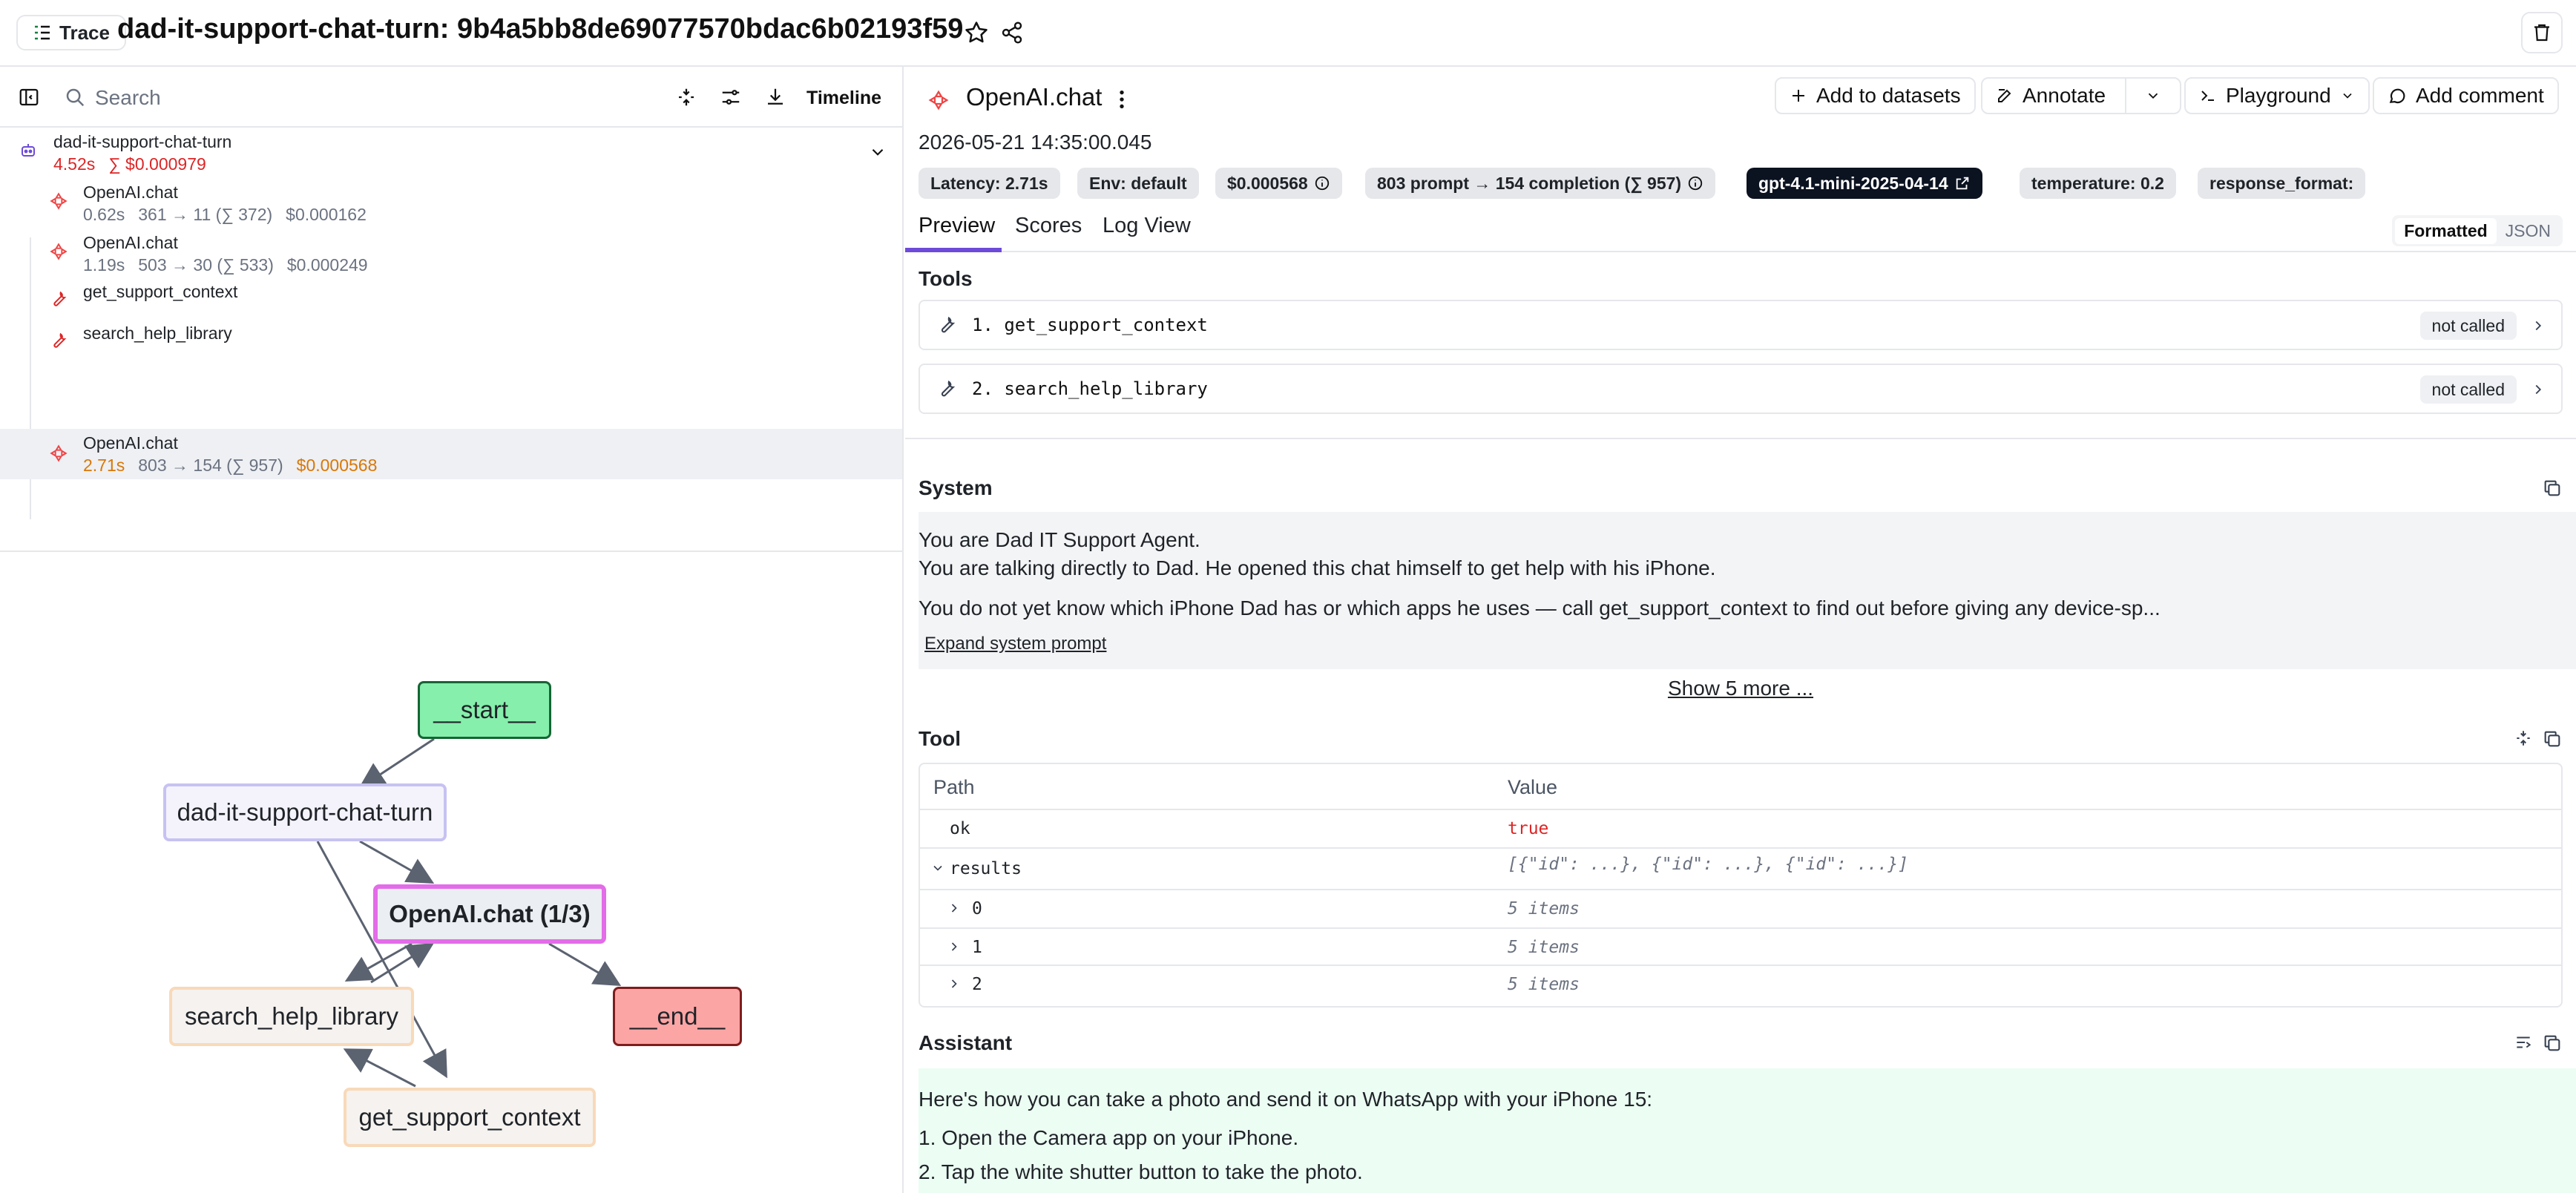  I want to click on add-comment-button: Add comment, so click(2466, 95).